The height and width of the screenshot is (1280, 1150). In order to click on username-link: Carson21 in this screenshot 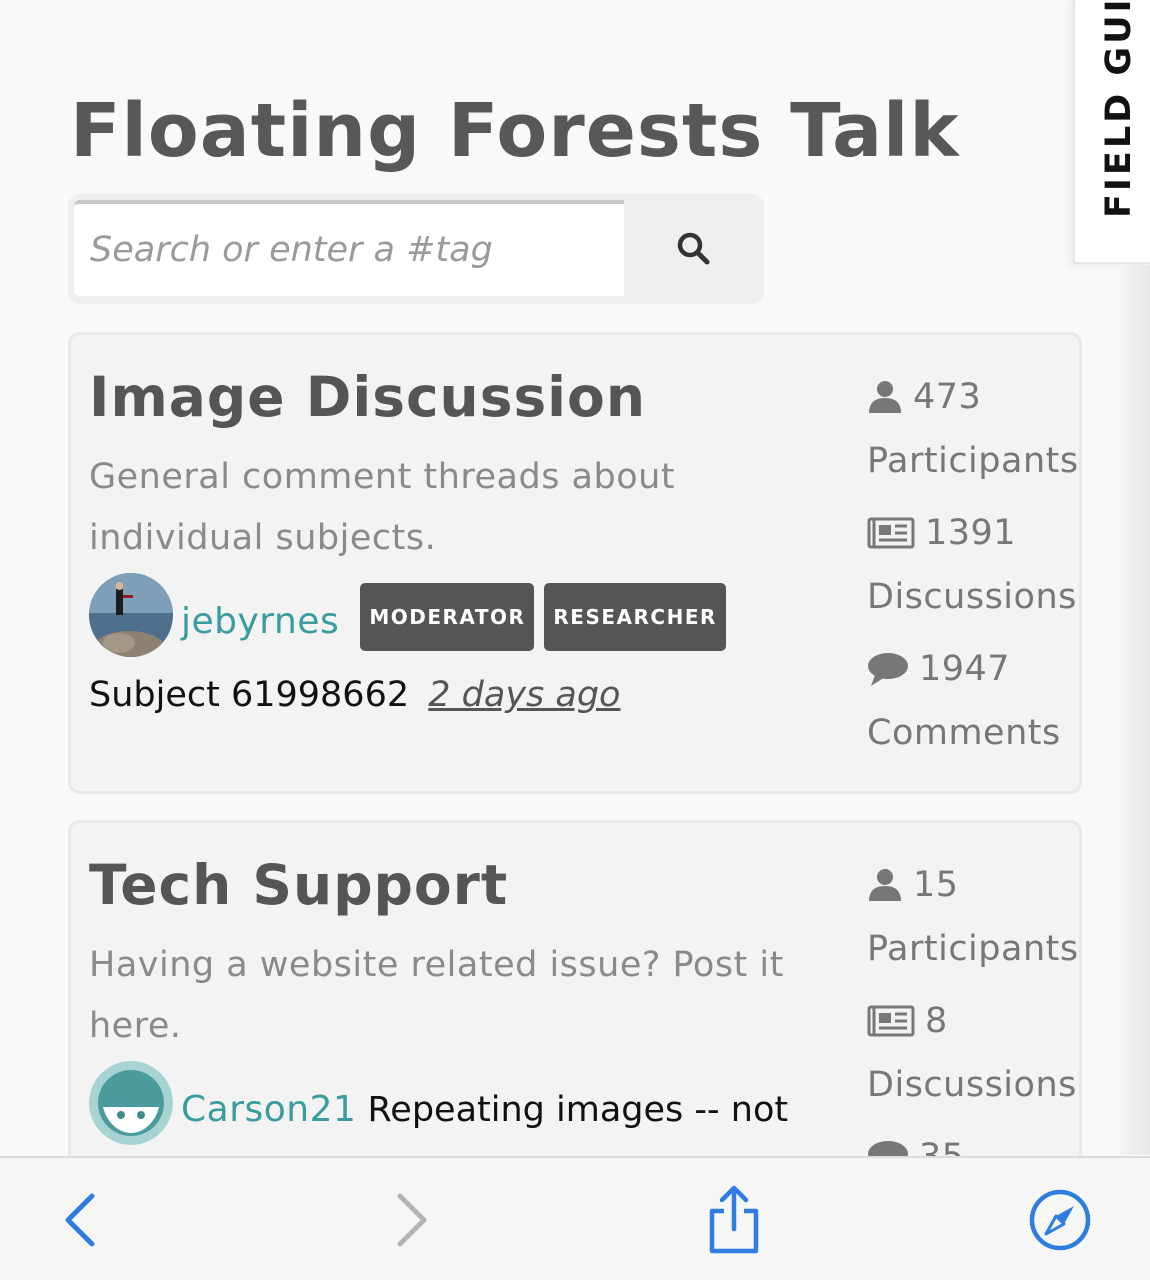, I will do `click(268, 1109)`.